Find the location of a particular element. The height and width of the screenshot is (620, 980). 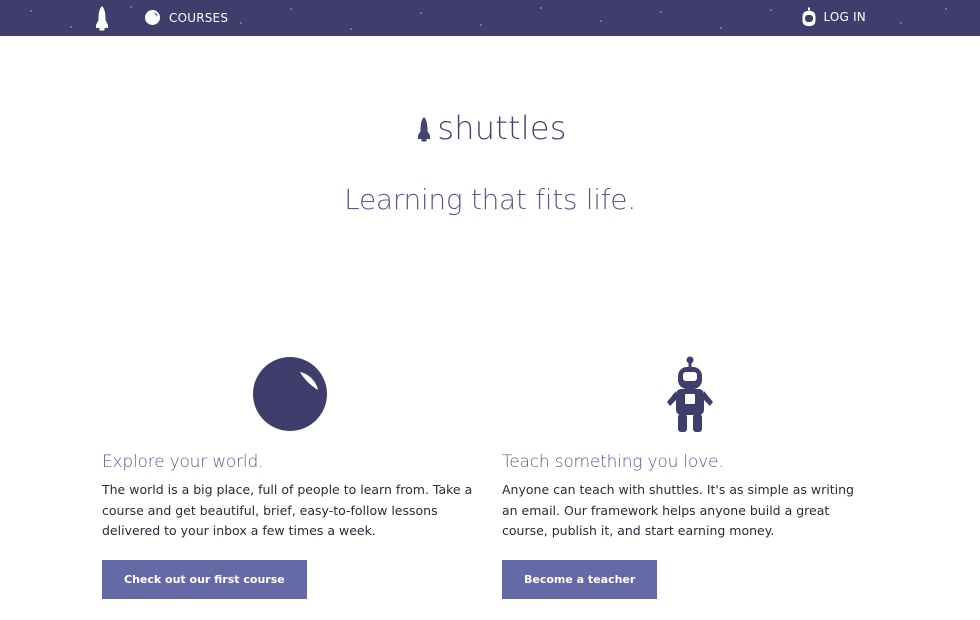

brand-name: shuttles is located at coordinates (502, 128).